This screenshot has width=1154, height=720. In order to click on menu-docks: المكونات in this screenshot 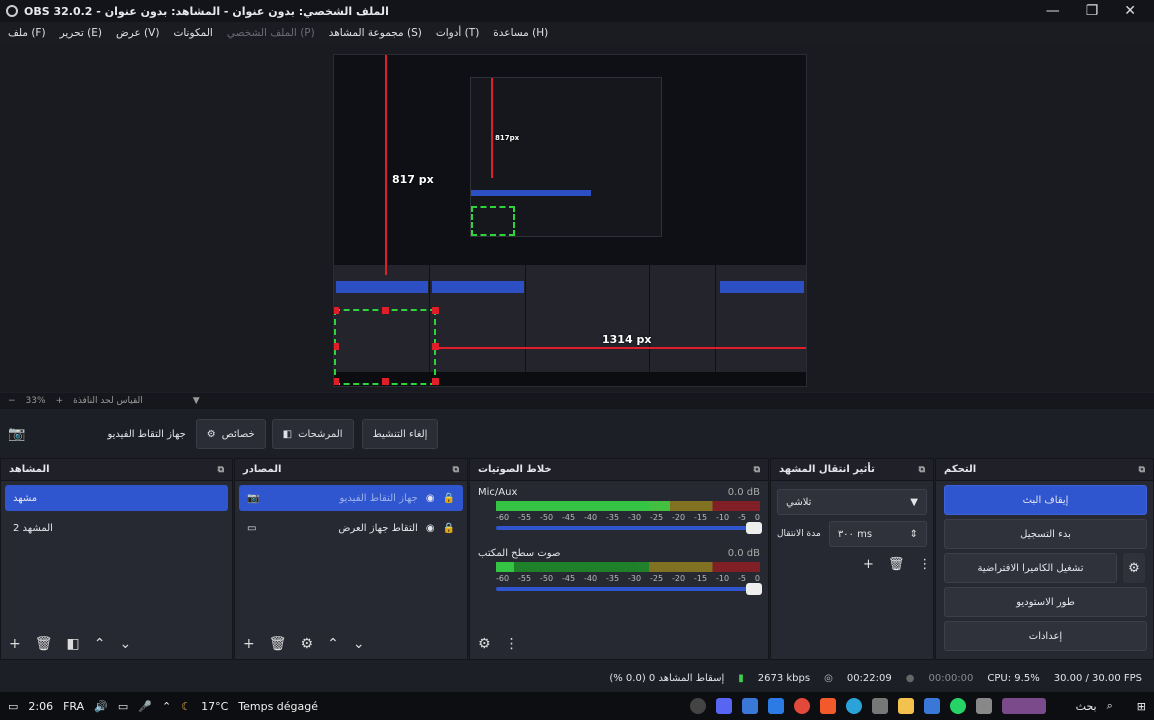, I will do `click(192, 33)`.